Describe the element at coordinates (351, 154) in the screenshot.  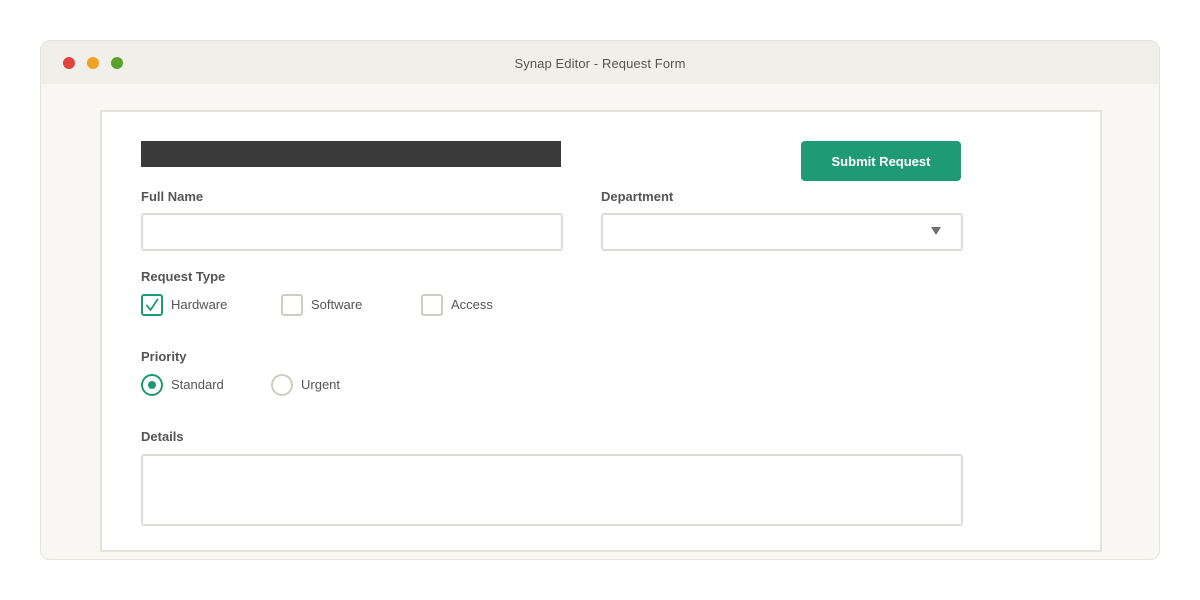
I see `redacted-heading` at that location.